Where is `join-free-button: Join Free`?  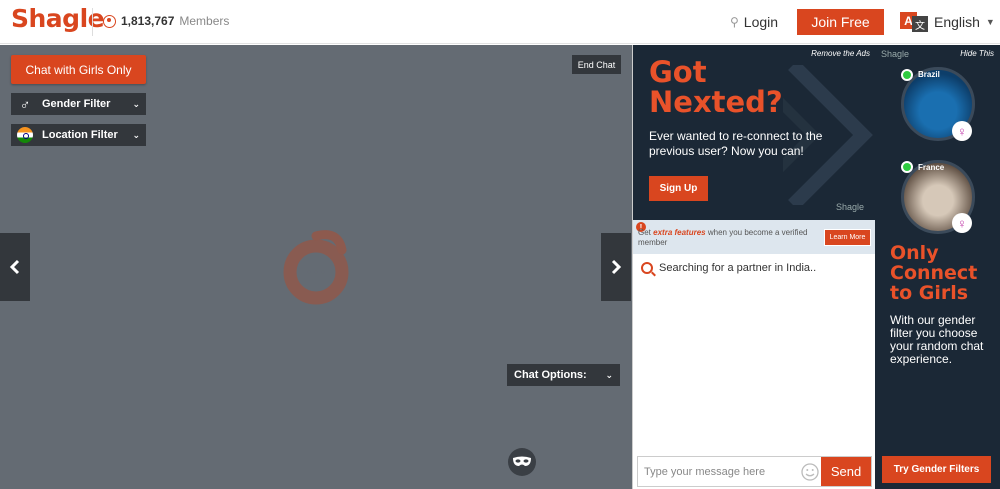 join-free-button: Join Free is located at coordinates (840, 22).